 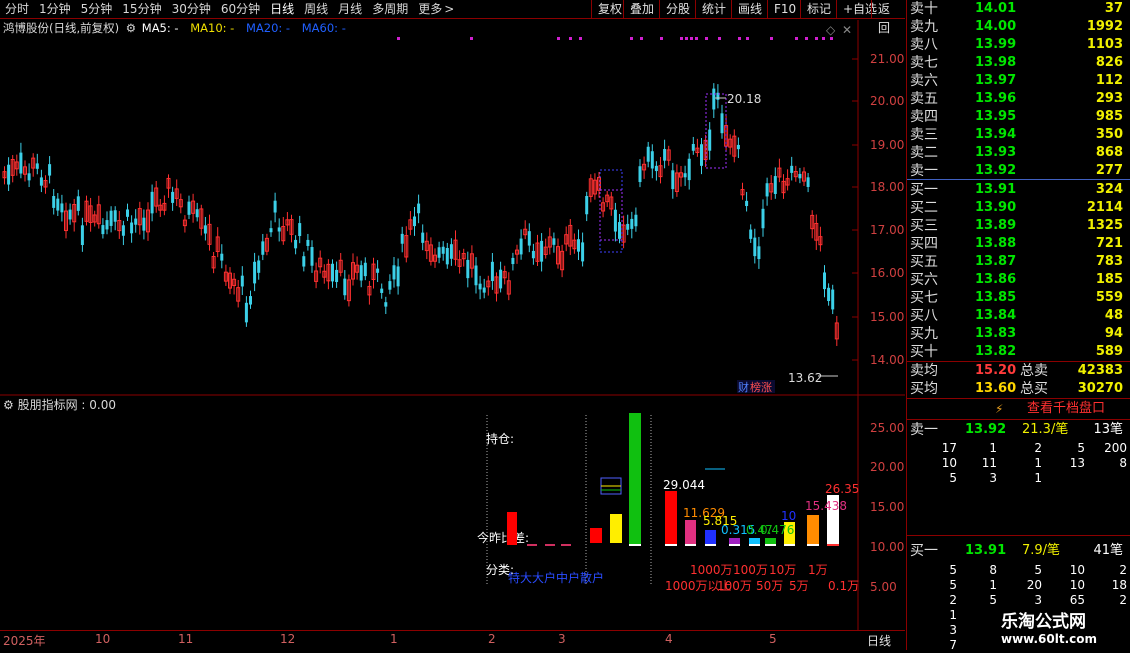 I want to click on queue-cell: 1, so click(x=953, y=615).